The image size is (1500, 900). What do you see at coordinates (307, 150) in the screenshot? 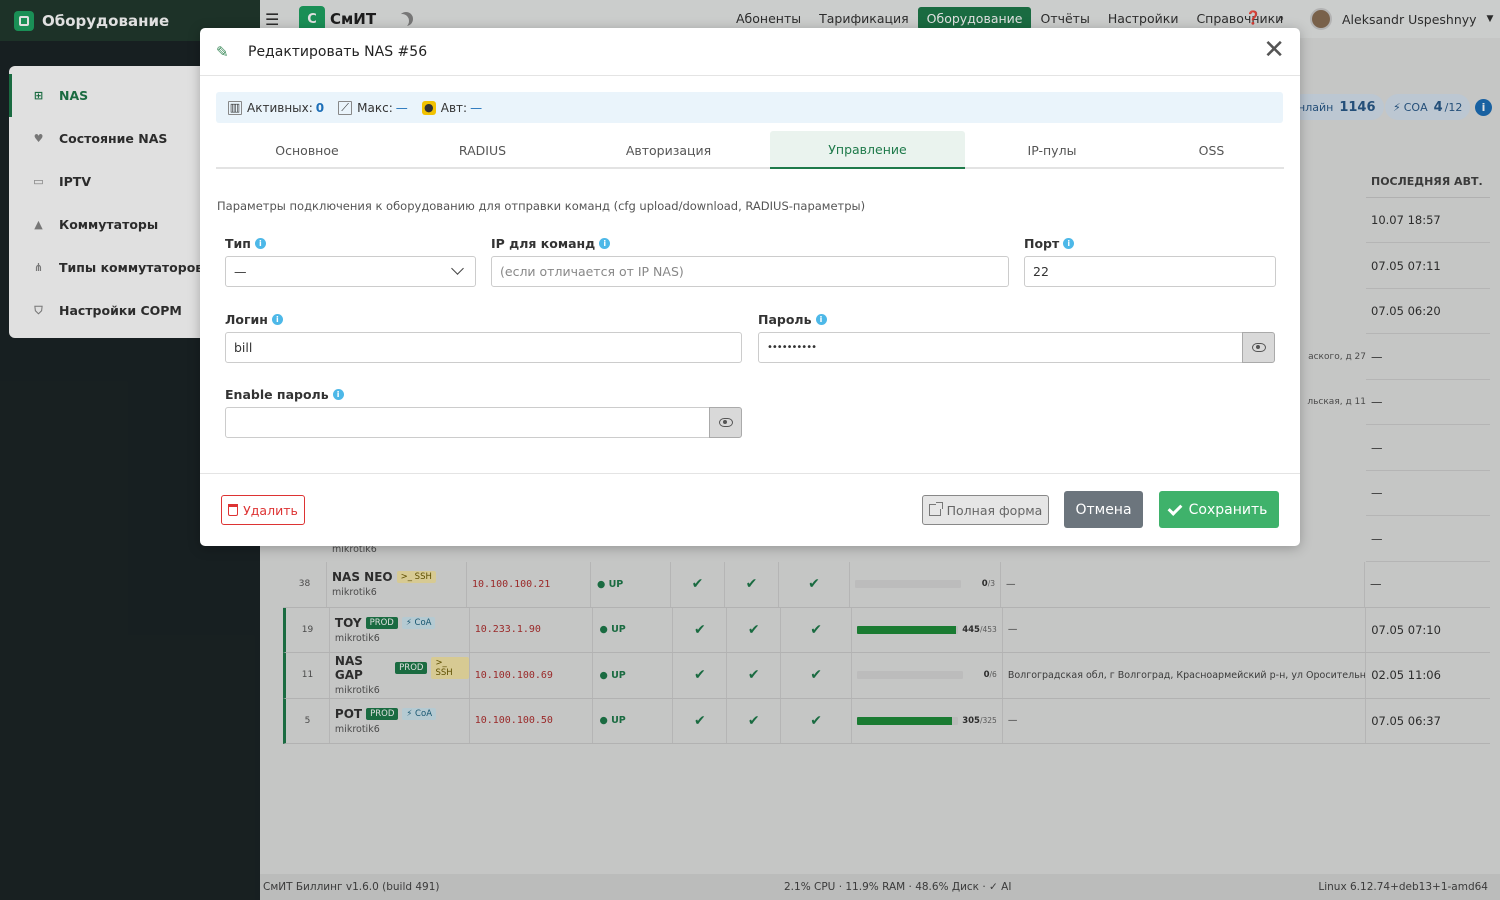
I see `tab-general: Основное` at bounding box center [307, 150].